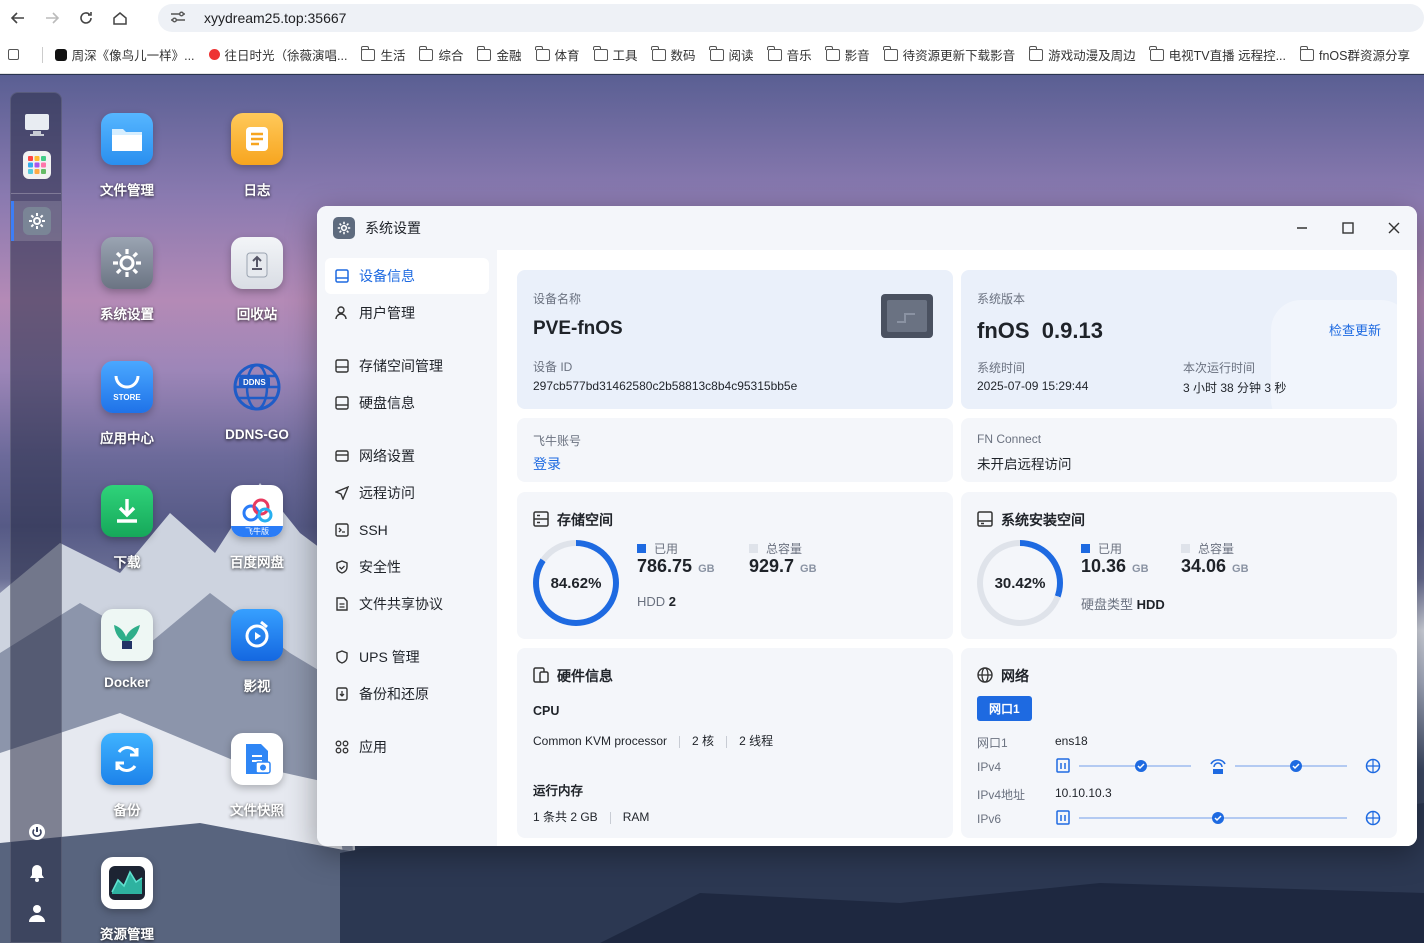  I want to click on bookmark-folder: 综合, so click(441, 54).